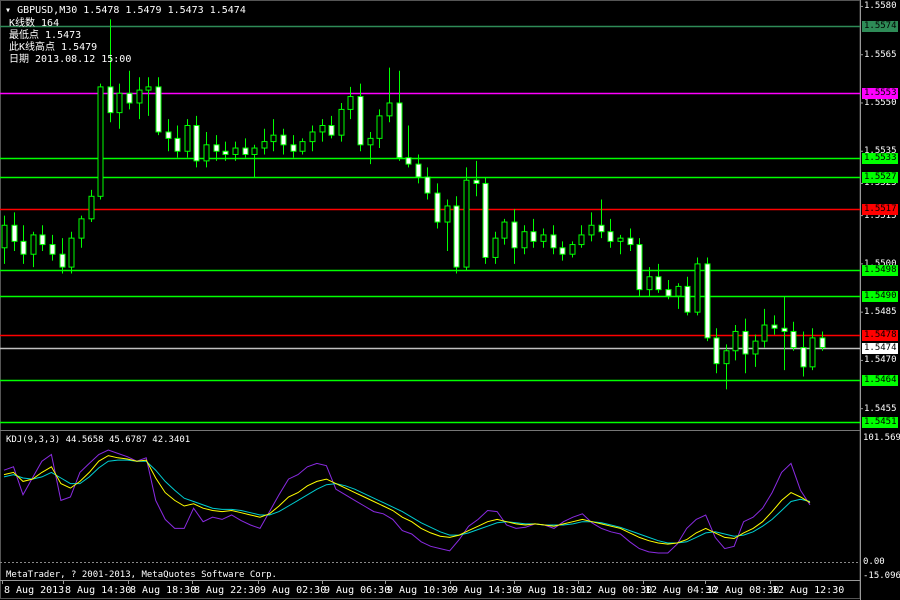 Image resolution: width=900 pixels, height=600 pixels. I want to click on price-line-label-0: 1.5574, so click(880, 26).